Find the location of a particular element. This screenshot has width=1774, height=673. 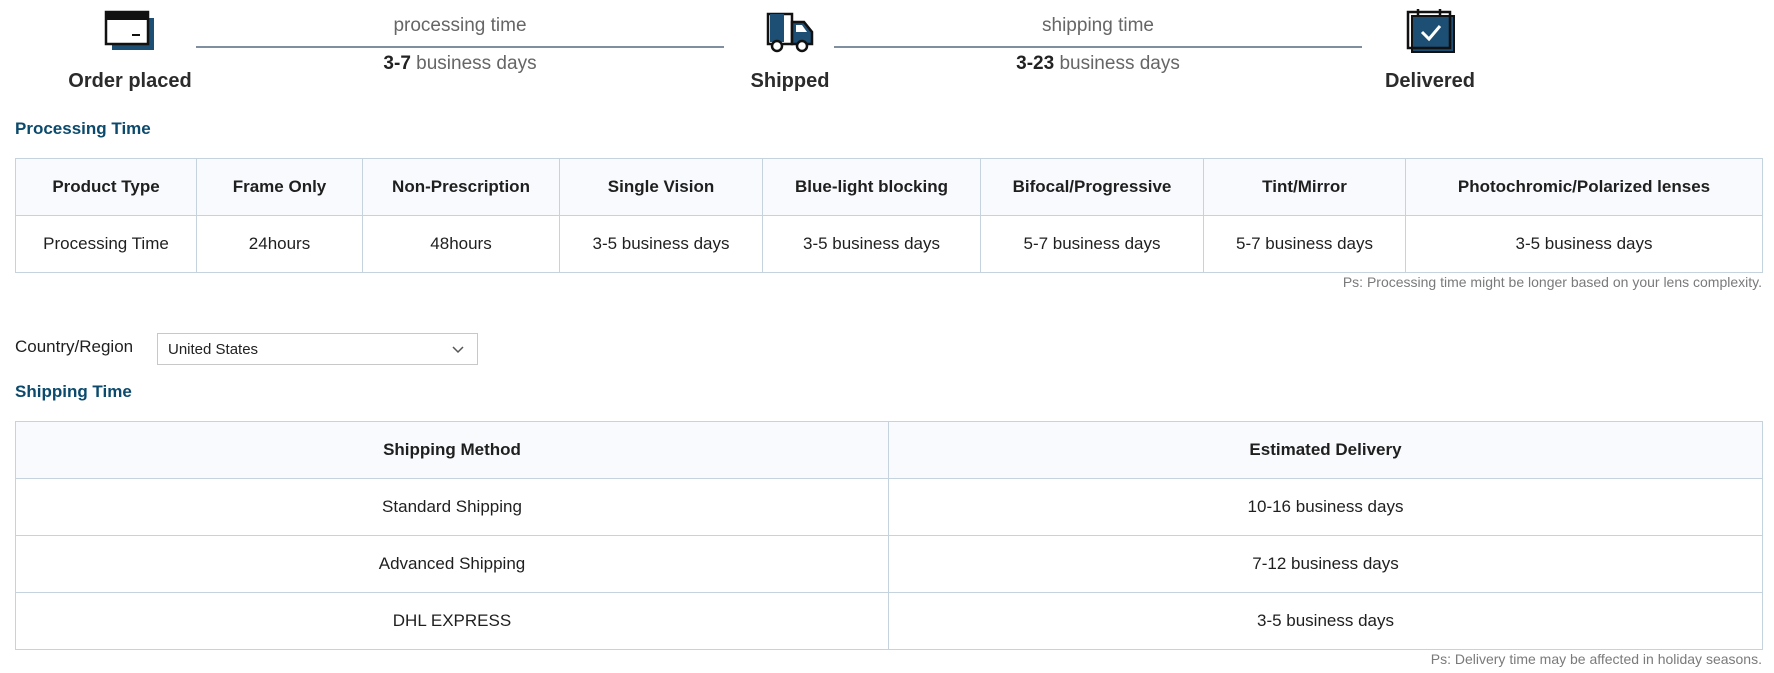

header-estimated-delivery: Estimated Delivery is located at coordinates (1325, 450).